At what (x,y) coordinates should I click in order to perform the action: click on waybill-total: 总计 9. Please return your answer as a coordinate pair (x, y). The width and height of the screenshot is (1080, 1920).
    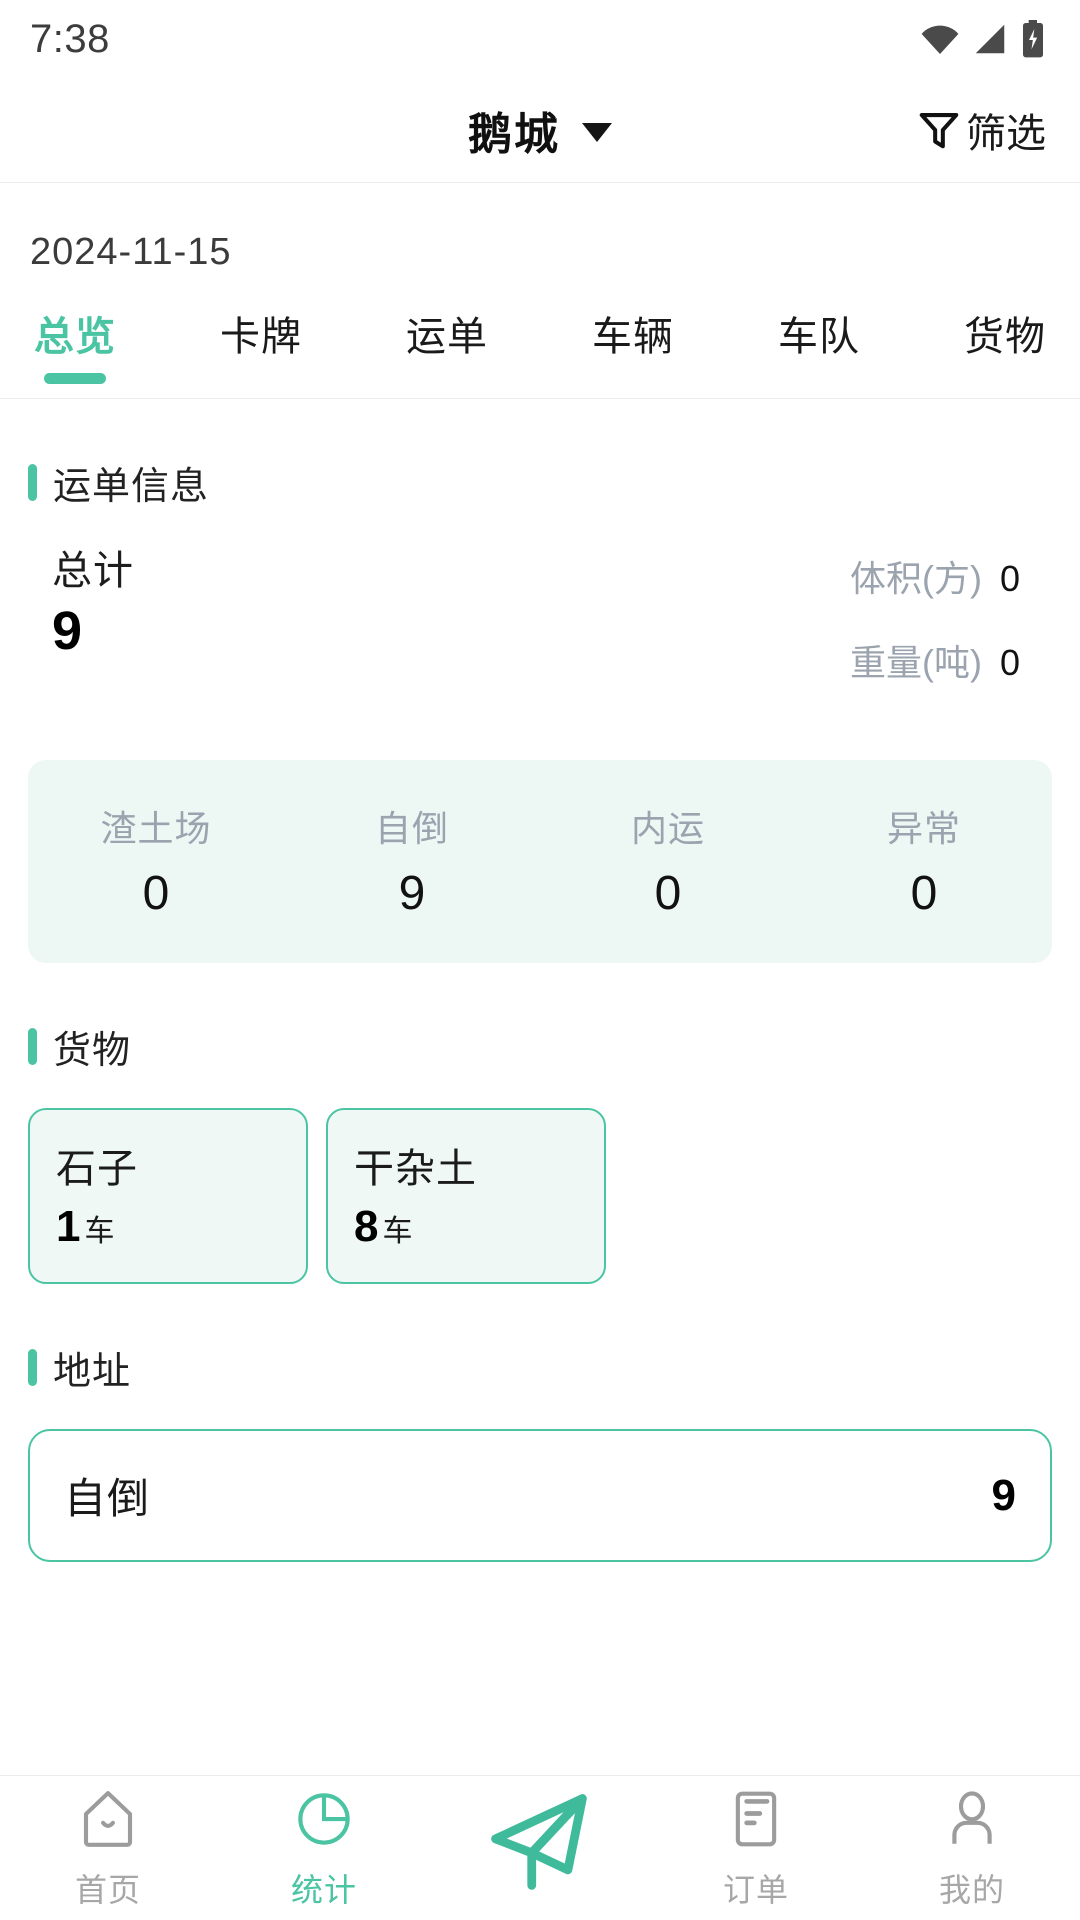
    Looking at the image, I should click on (82, 612).